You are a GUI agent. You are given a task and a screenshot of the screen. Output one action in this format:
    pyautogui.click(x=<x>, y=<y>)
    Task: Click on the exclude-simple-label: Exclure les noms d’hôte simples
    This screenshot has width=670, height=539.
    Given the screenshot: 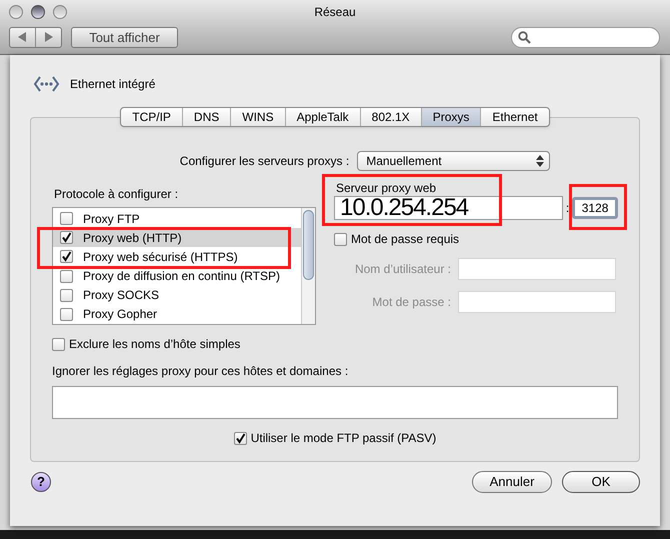 What is the action you would take?
    pyautogui.click(x=154, y=344)
    